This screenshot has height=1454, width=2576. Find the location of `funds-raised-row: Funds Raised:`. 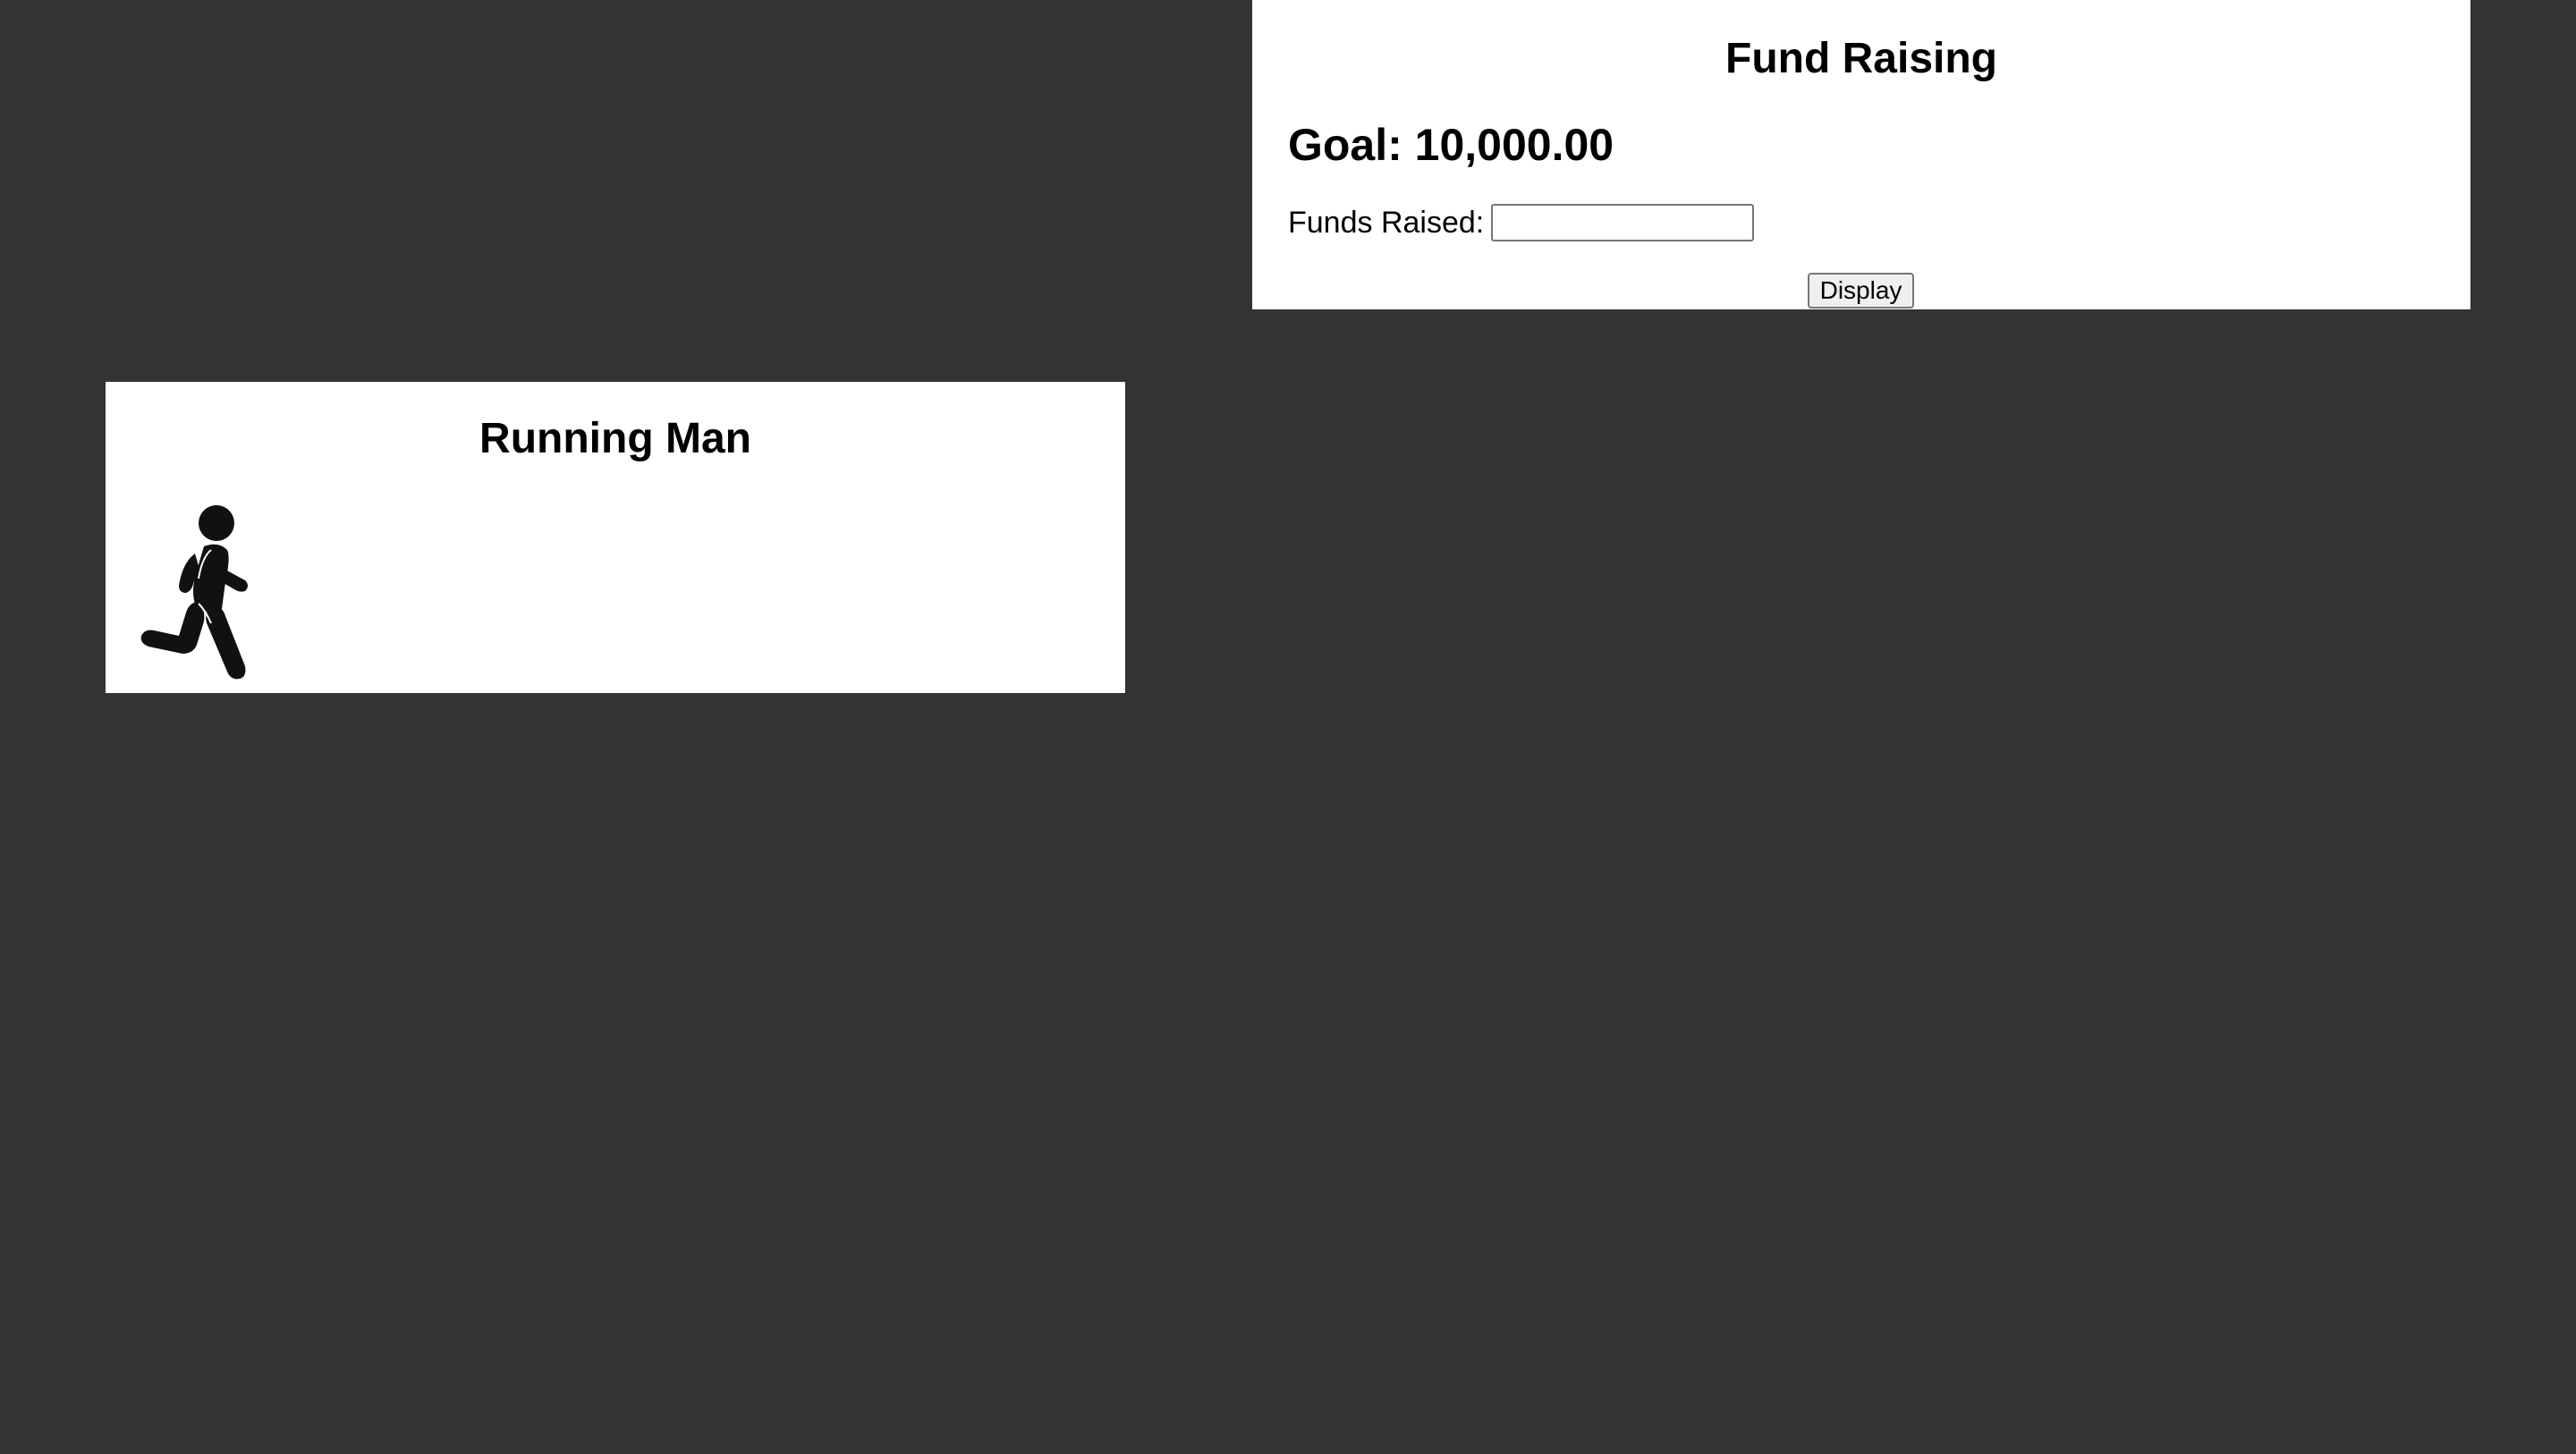

funds-raised-row: Funds Raised: is located at coordinates (1521, 222).